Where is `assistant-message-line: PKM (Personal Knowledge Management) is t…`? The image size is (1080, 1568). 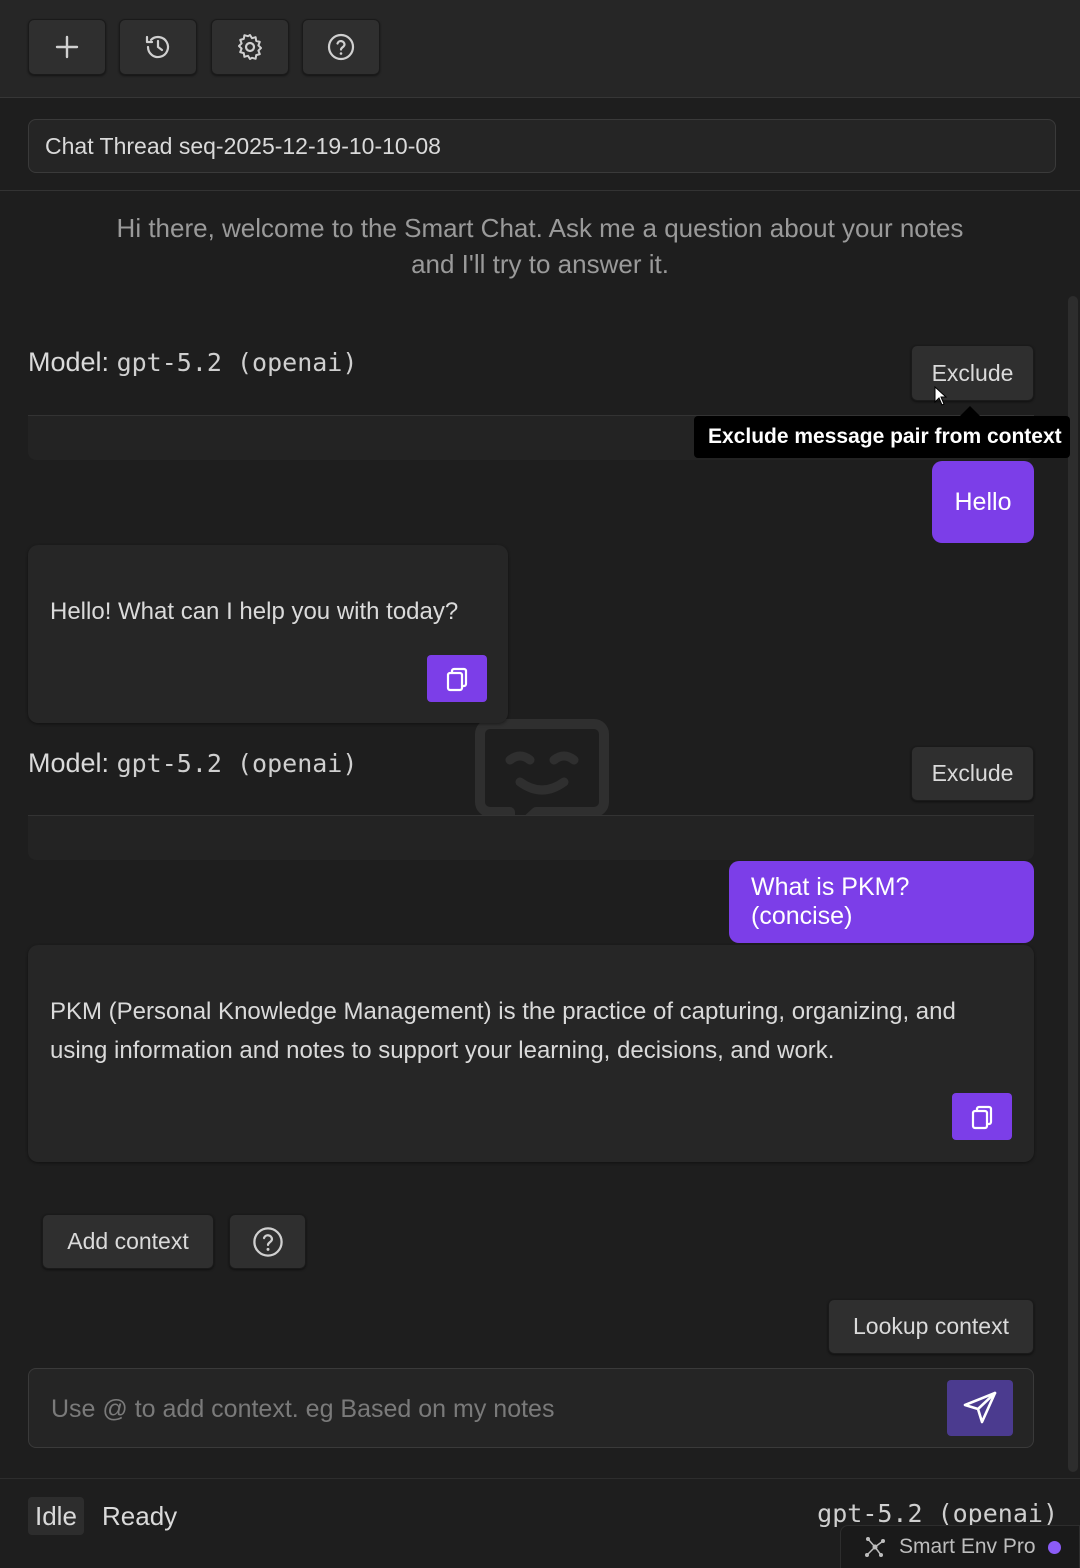
assistant-message-line: PKM (Personal Knowledge Management) is t… is located at coordinates (503, 1011).